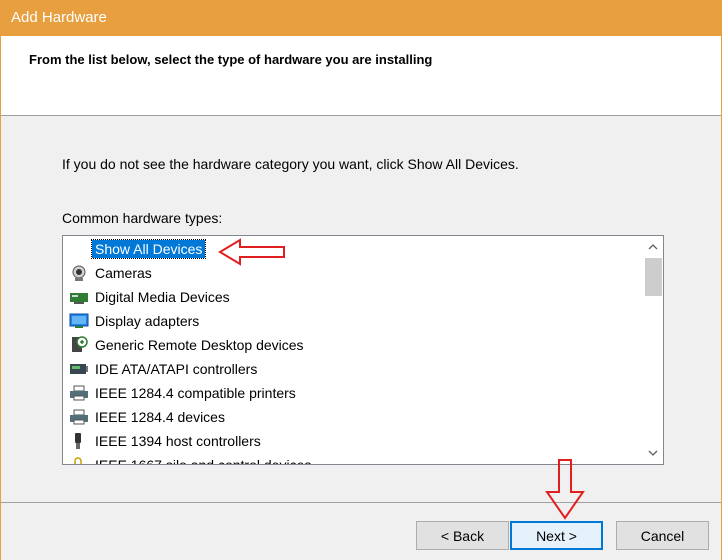  Describe the element at coordinates (195, 393) in the screenshot. I see `list-item-label: IEEE 1284.4 compatible printers` at that location.